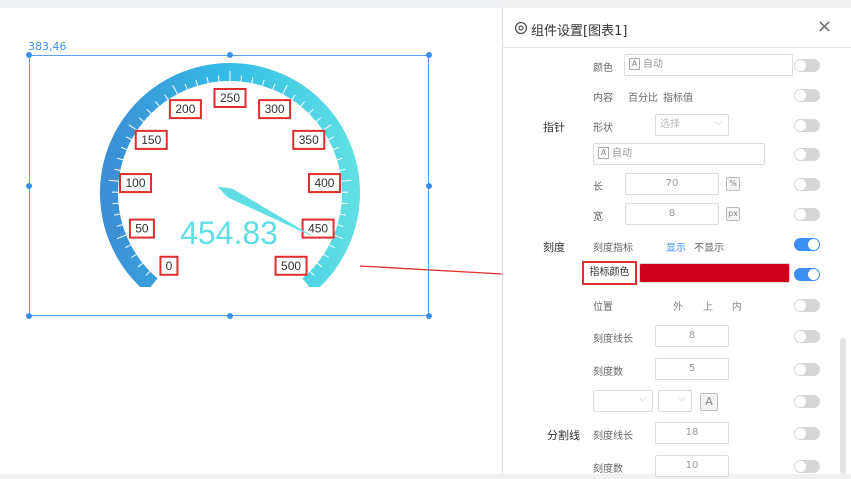  Describe the element at coordinates (429, 316) in the screenshot. I see `resize-handle-br` at that location.